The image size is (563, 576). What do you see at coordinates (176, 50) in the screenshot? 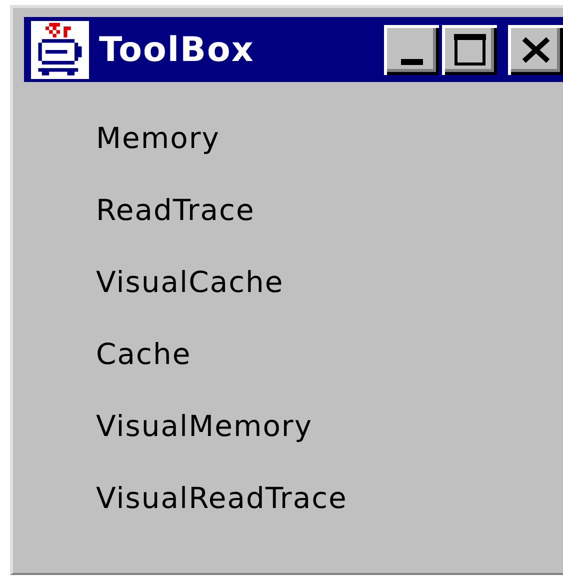
I see `window-title: ToolBox` at bounding box center [176, 50].